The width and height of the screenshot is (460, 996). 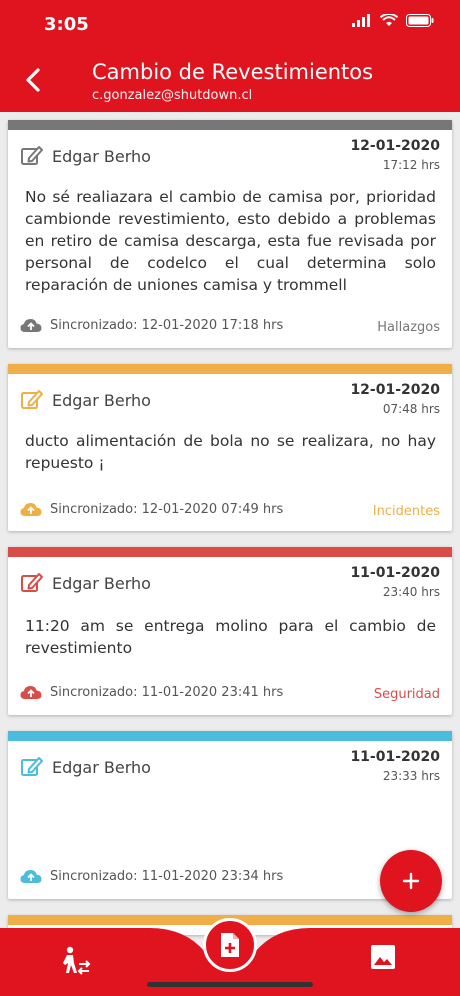 I want to click on entry-time: 23:40 hrs, so click(x=411, y=592).